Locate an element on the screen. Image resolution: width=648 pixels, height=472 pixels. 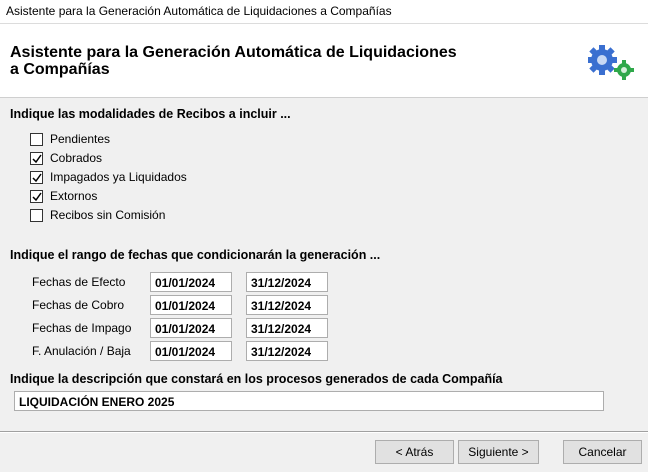
gears-icon is located at coordinates (614, 64).